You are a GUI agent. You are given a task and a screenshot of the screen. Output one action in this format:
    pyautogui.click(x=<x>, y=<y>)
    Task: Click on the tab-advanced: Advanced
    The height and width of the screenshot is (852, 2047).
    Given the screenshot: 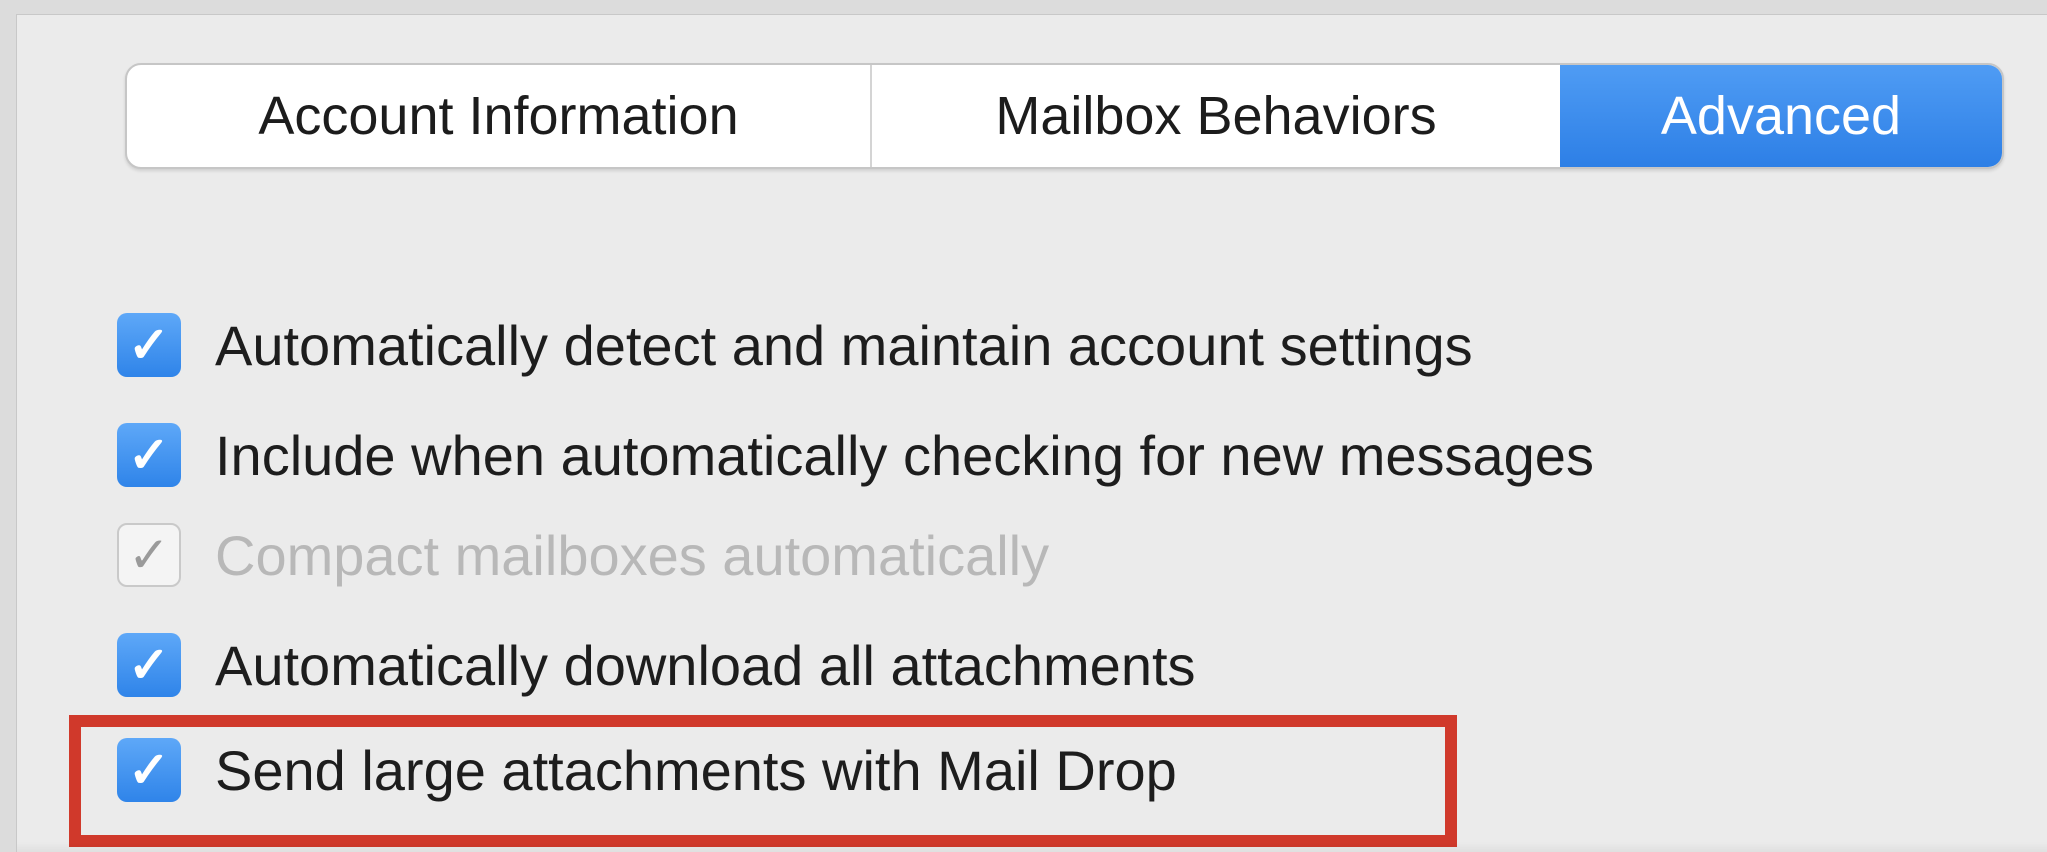 What is the action you would take?
    pyautogui.click(x=1781, y=116)
    